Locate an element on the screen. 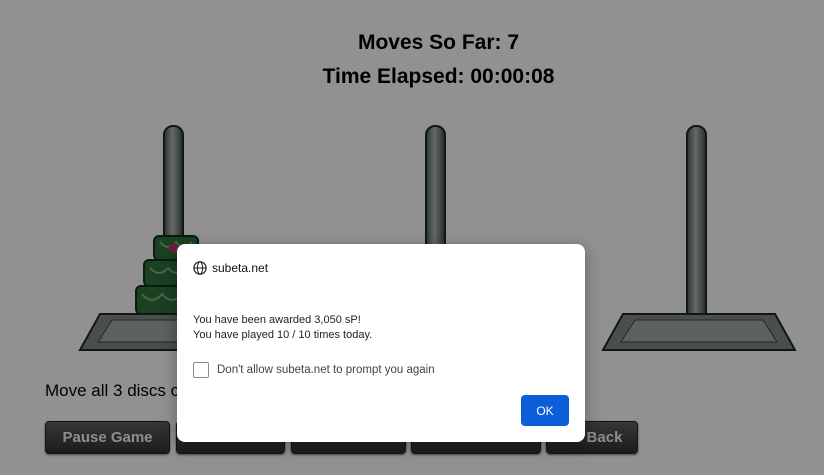 The width and height of the screenshot is (824, 475). suppress-prompt-checkbox is located at coordinates (201, 370).